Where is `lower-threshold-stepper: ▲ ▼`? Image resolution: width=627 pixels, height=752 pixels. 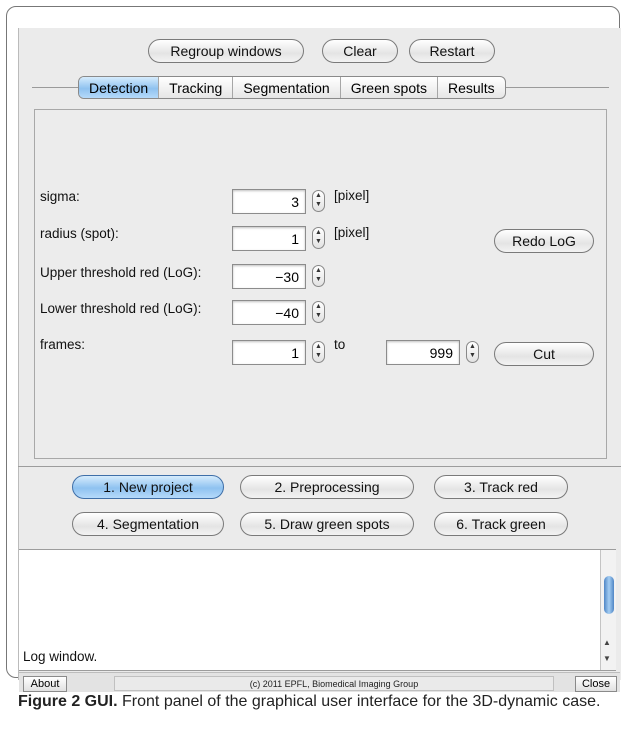 lower-threshold-stepper: ▲ ▼ is located at coordinates (318, 312).